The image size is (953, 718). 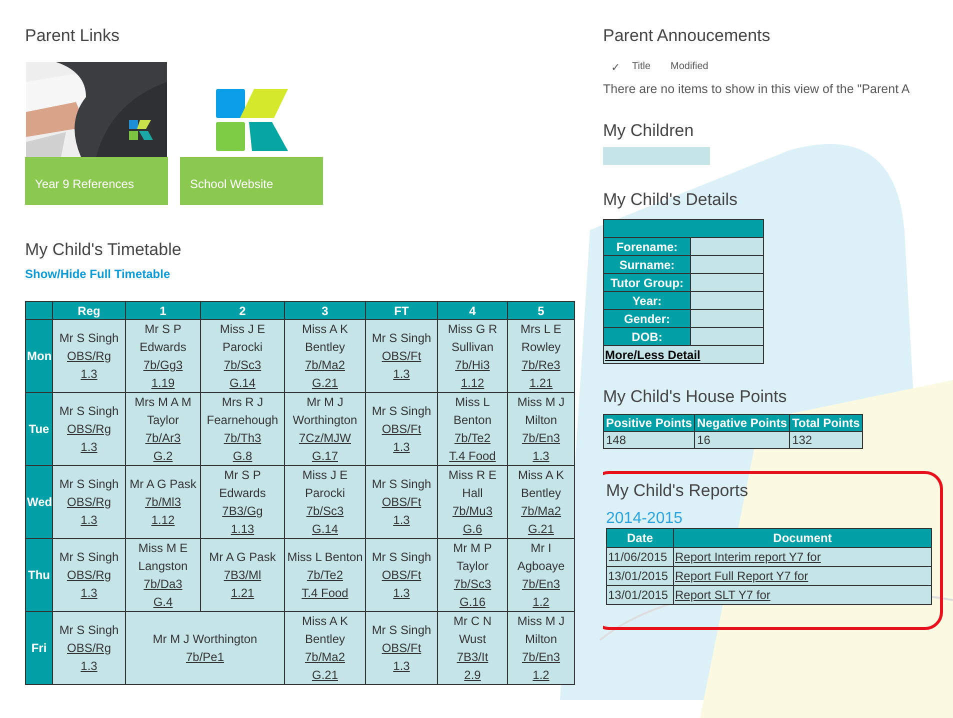 What do you see at coordinates (472, 411) in the screenshot?
I see `teacher-name: Miss L Benton` at bounding box center [472, 411].